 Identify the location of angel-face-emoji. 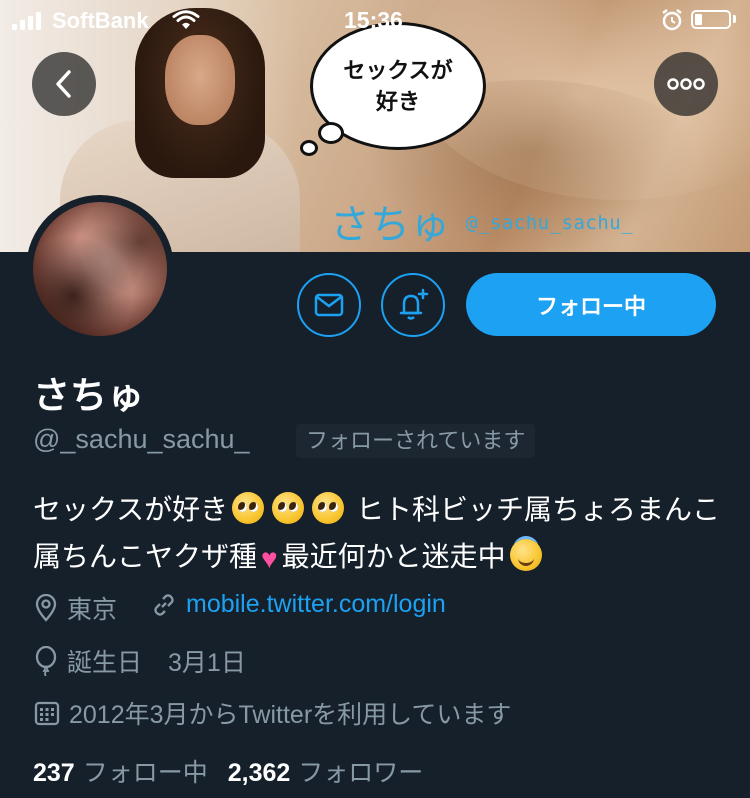
(525, 555).